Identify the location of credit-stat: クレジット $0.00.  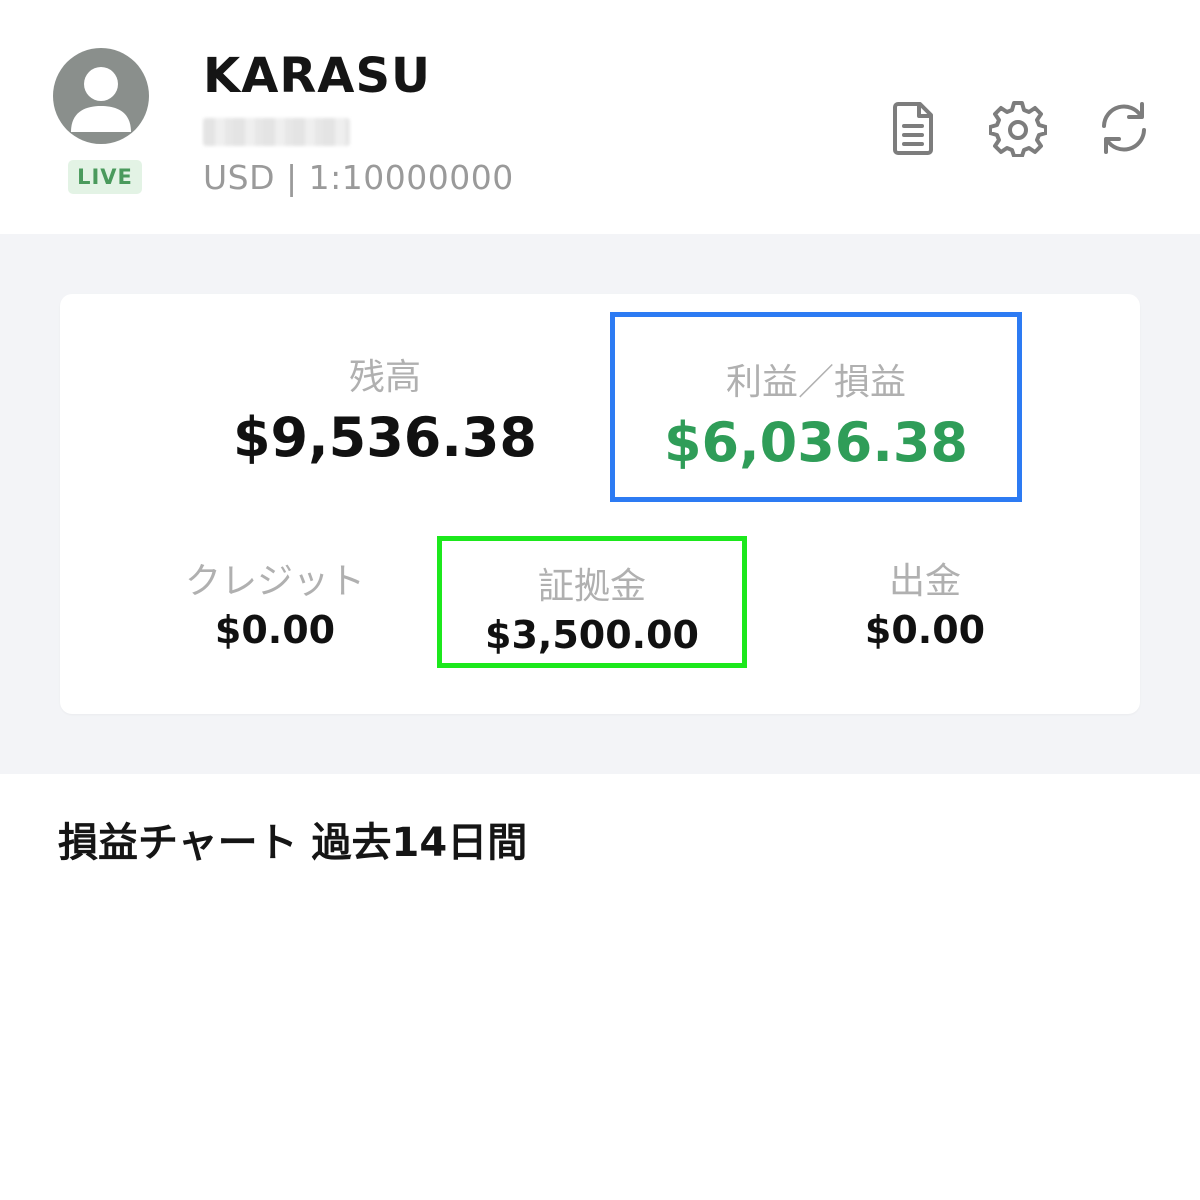
(275, 602).